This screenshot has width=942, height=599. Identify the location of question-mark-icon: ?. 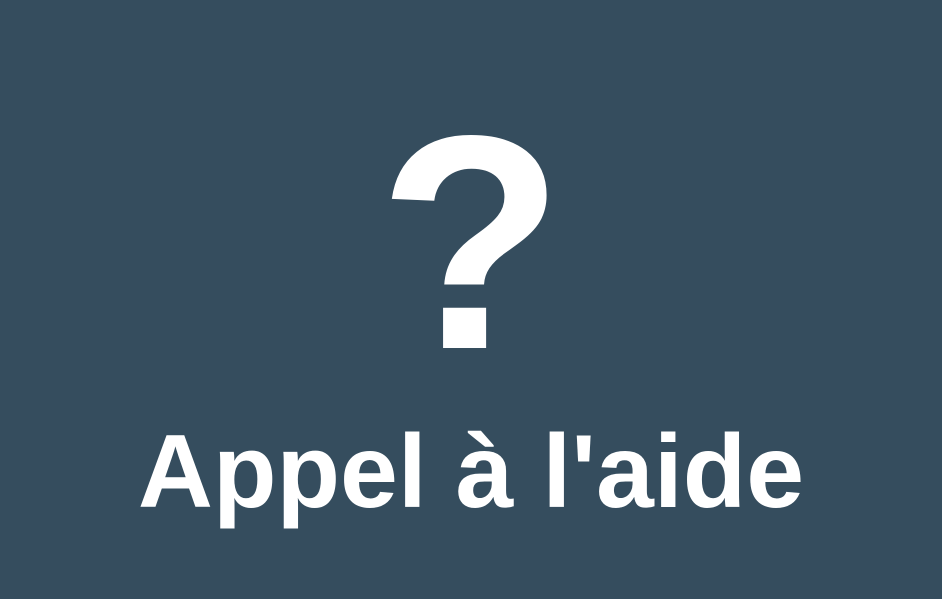
(471, 242).